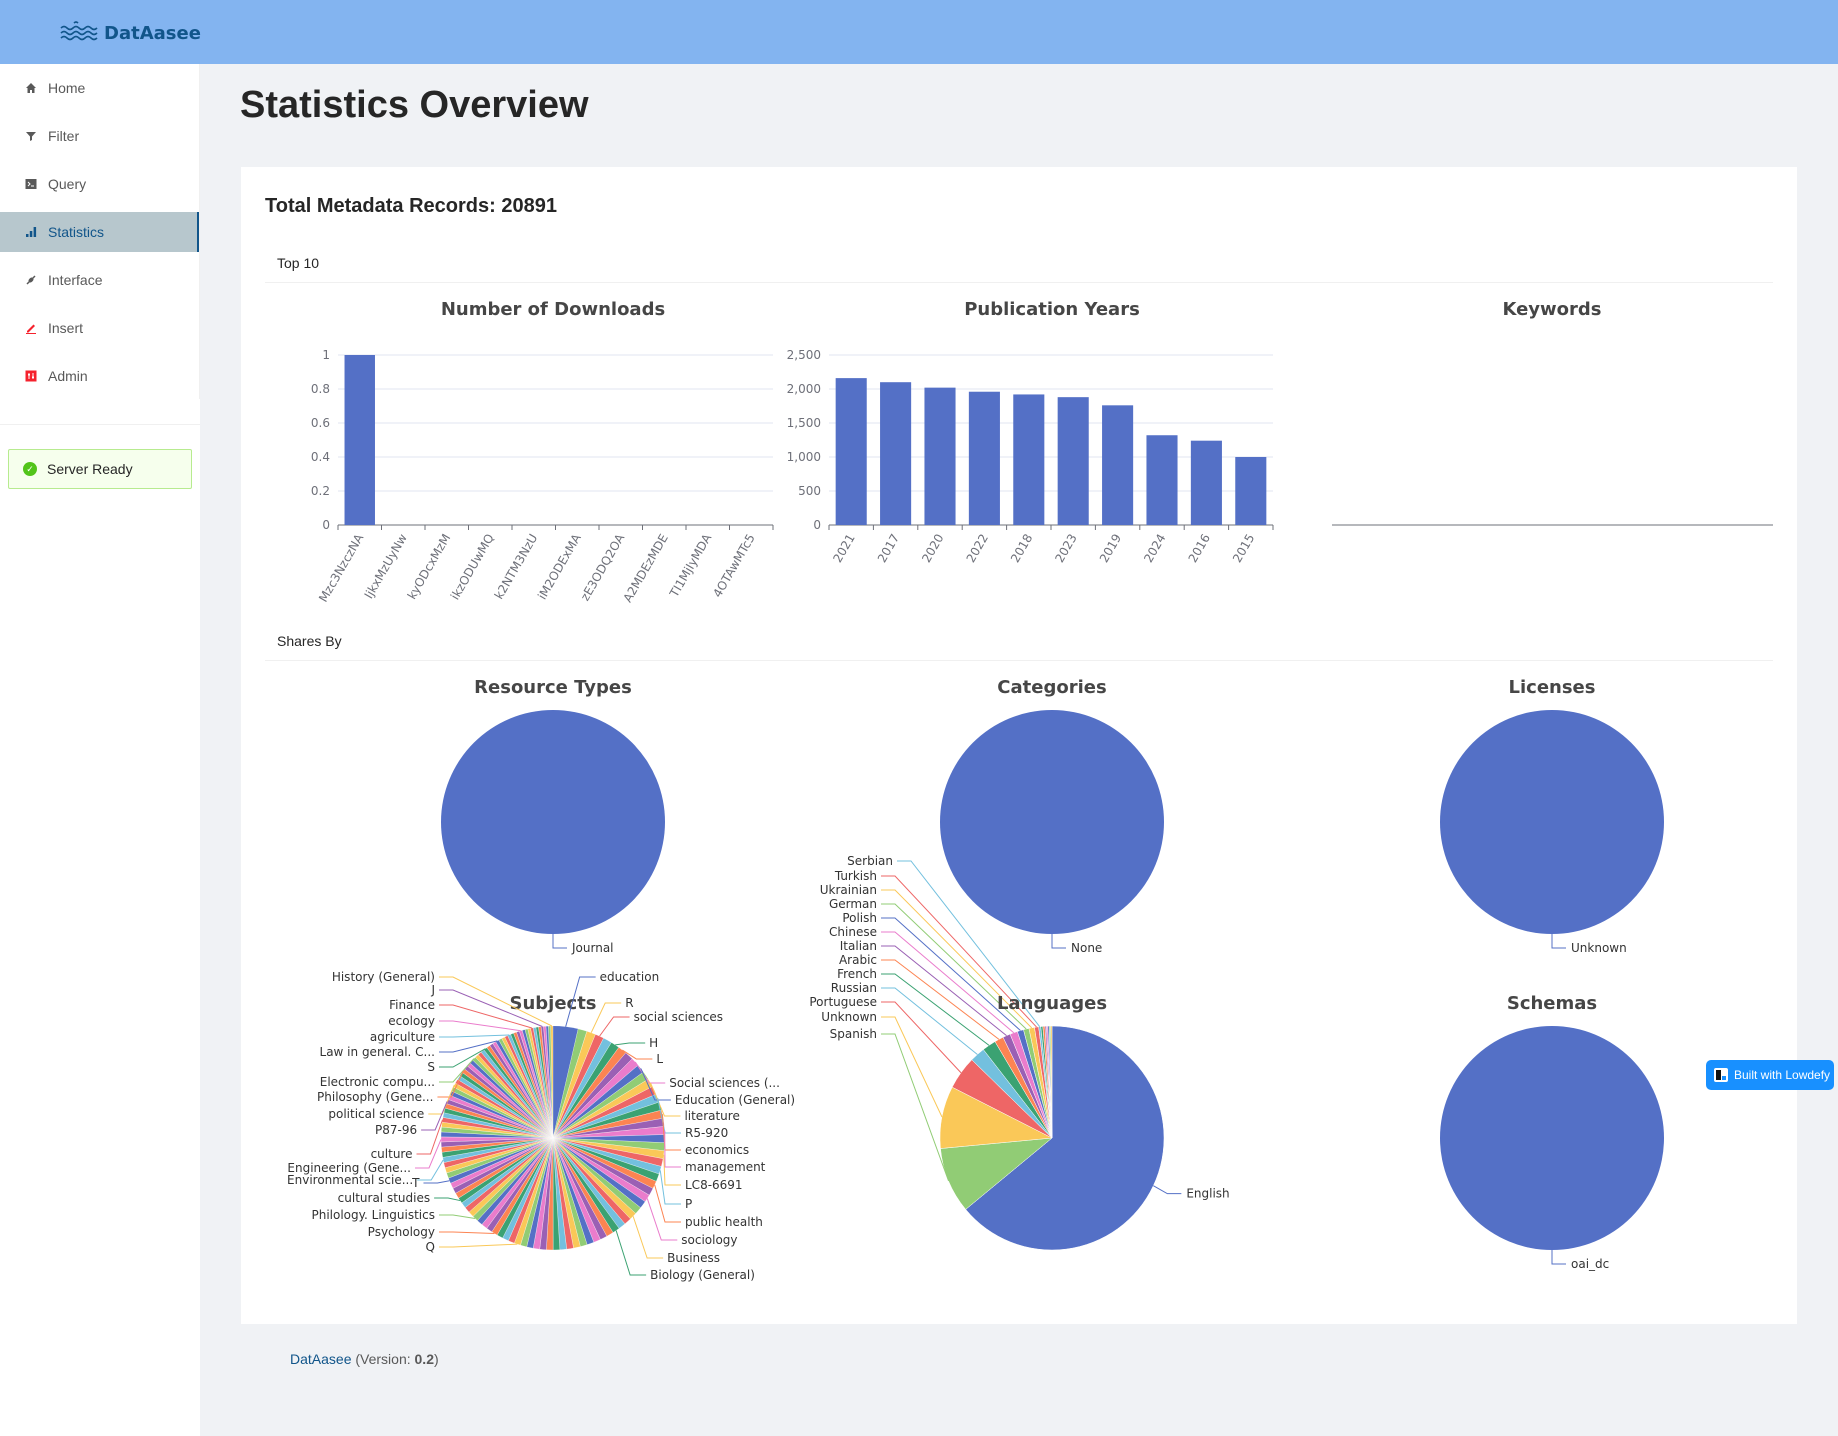 The height and width of the screenshot is (1436, 1838). I want to click on slice-label: German, so click(853, 904).